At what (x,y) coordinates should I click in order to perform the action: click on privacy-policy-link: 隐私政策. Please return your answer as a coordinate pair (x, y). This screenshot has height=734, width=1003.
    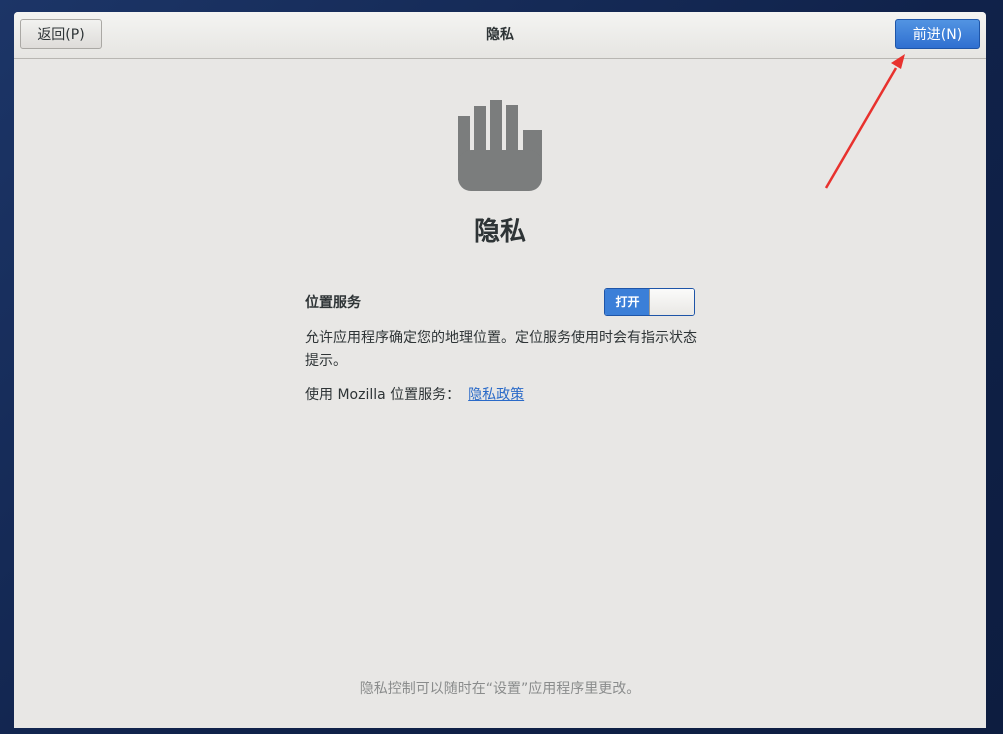
    Looking at the image, I should click on (496, 395).